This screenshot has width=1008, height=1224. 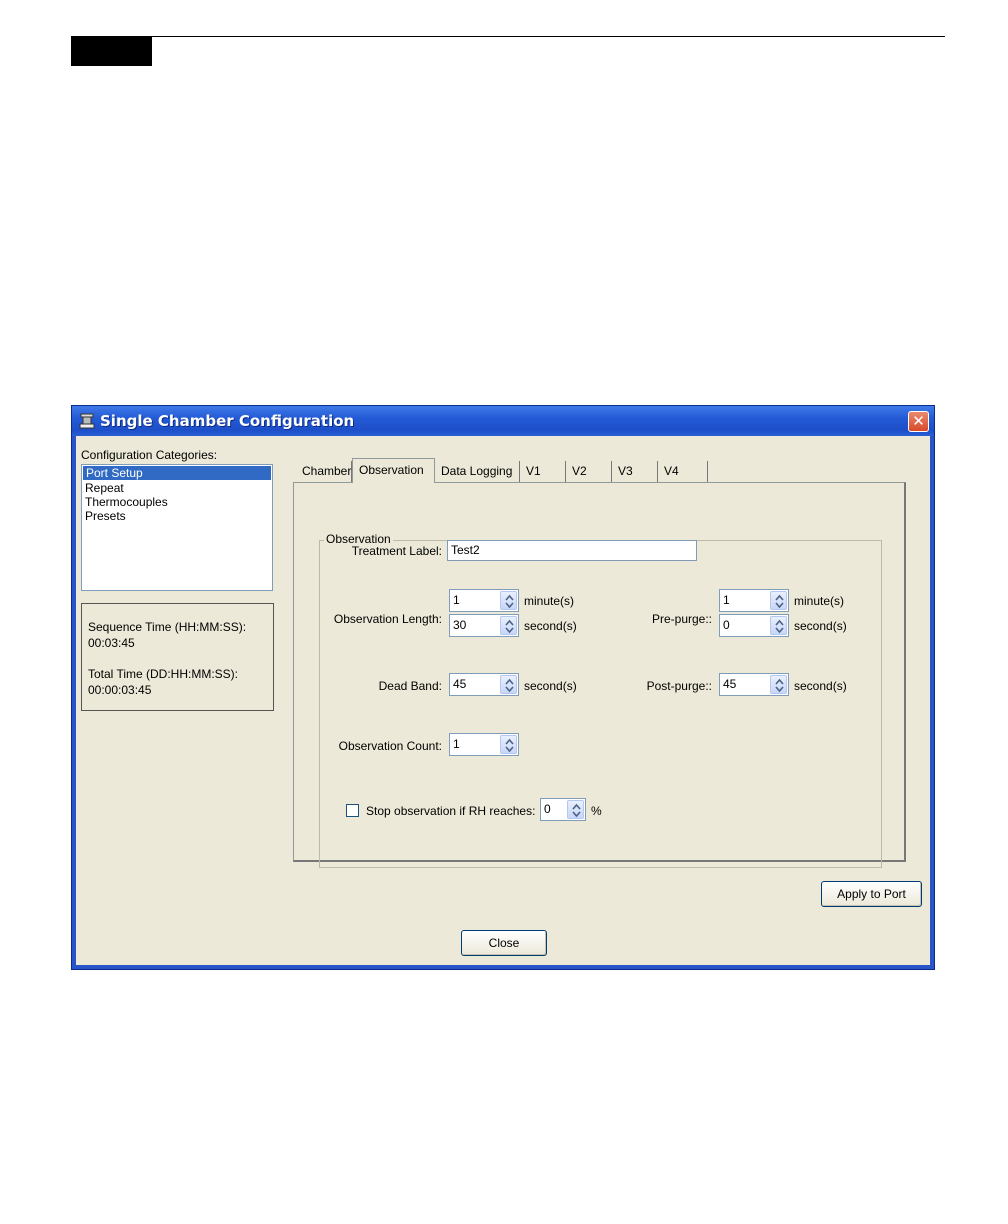 What do you see at coordinates (484, 684) in the screenshot?
I see `dead-band-spinner: 45` at bounding box center [484, 684].